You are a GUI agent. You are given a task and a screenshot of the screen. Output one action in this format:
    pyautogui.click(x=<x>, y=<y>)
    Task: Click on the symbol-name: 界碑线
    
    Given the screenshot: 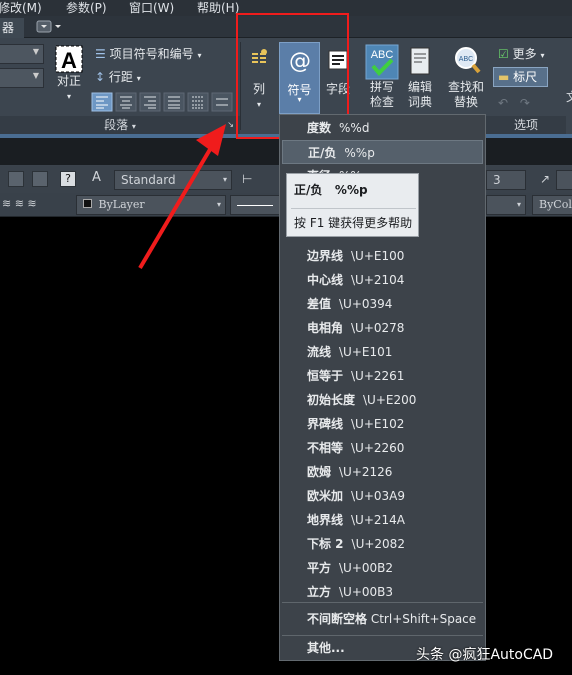 What is the action you would take?
    pyautogui.click(x=325, y=424)
    